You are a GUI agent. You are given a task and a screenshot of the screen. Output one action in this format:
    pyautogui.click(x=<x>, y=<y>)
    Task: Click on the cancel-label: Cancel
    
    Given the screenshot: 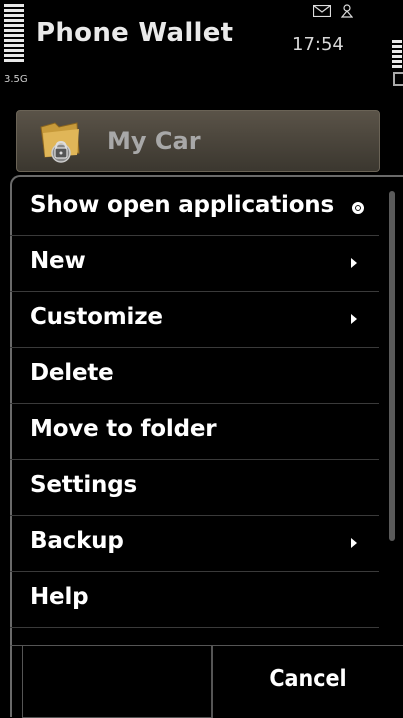 What is the action you would take?
    pyautogui.click(x=308, y=679)
    